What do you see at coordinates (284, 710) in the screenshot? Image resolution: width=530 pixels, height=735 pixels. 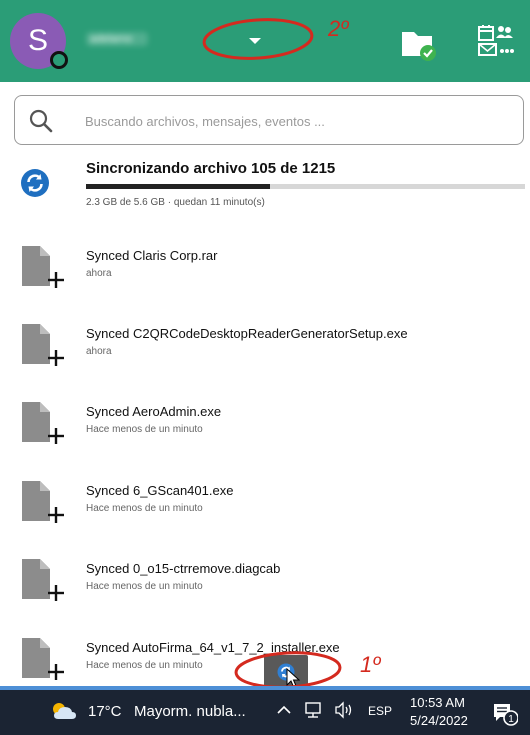 I see `chevron-up-icon` at bounding box center [284, 710].